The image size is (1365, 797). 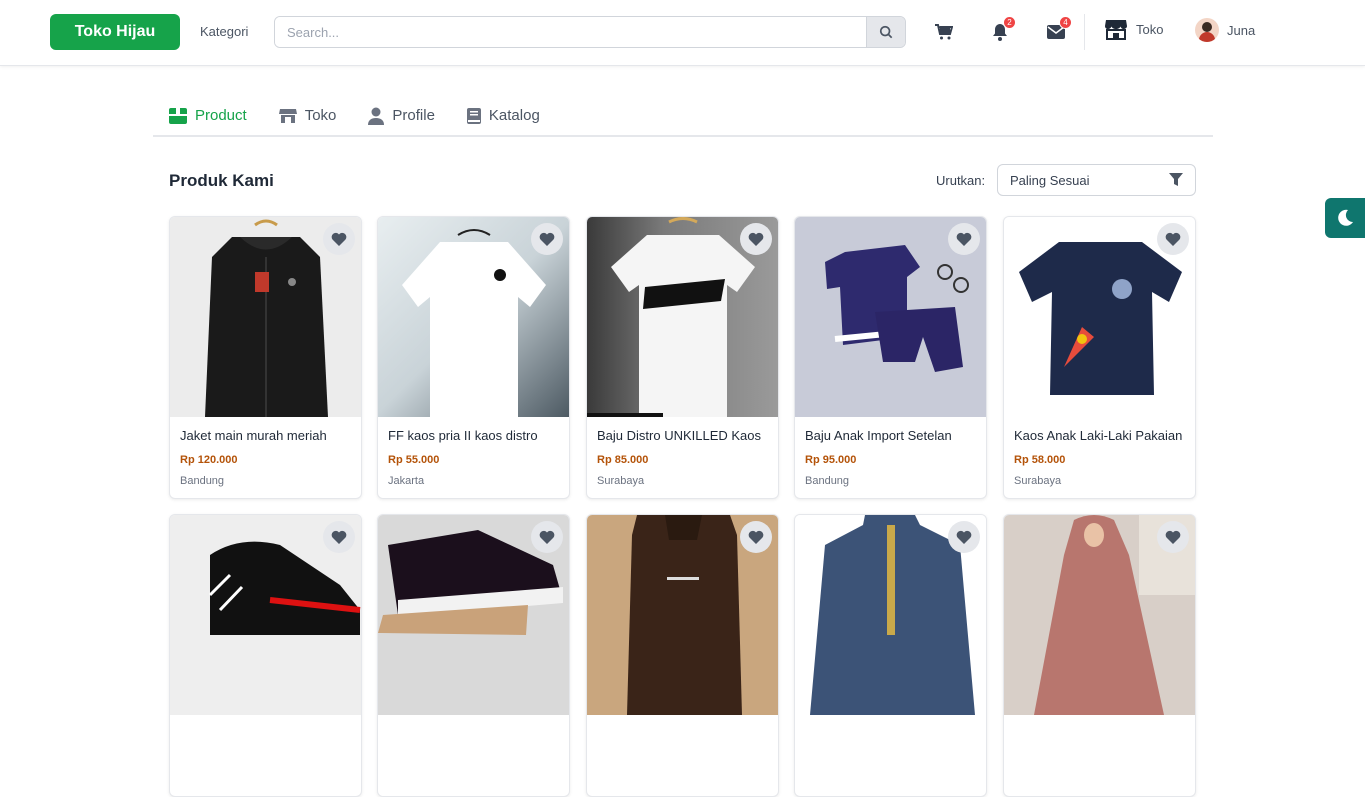 What do you see at coordinates (1009, 22) in the screenshot?
I see `notifications-badge: 2` at bounding box center [1009, 22].